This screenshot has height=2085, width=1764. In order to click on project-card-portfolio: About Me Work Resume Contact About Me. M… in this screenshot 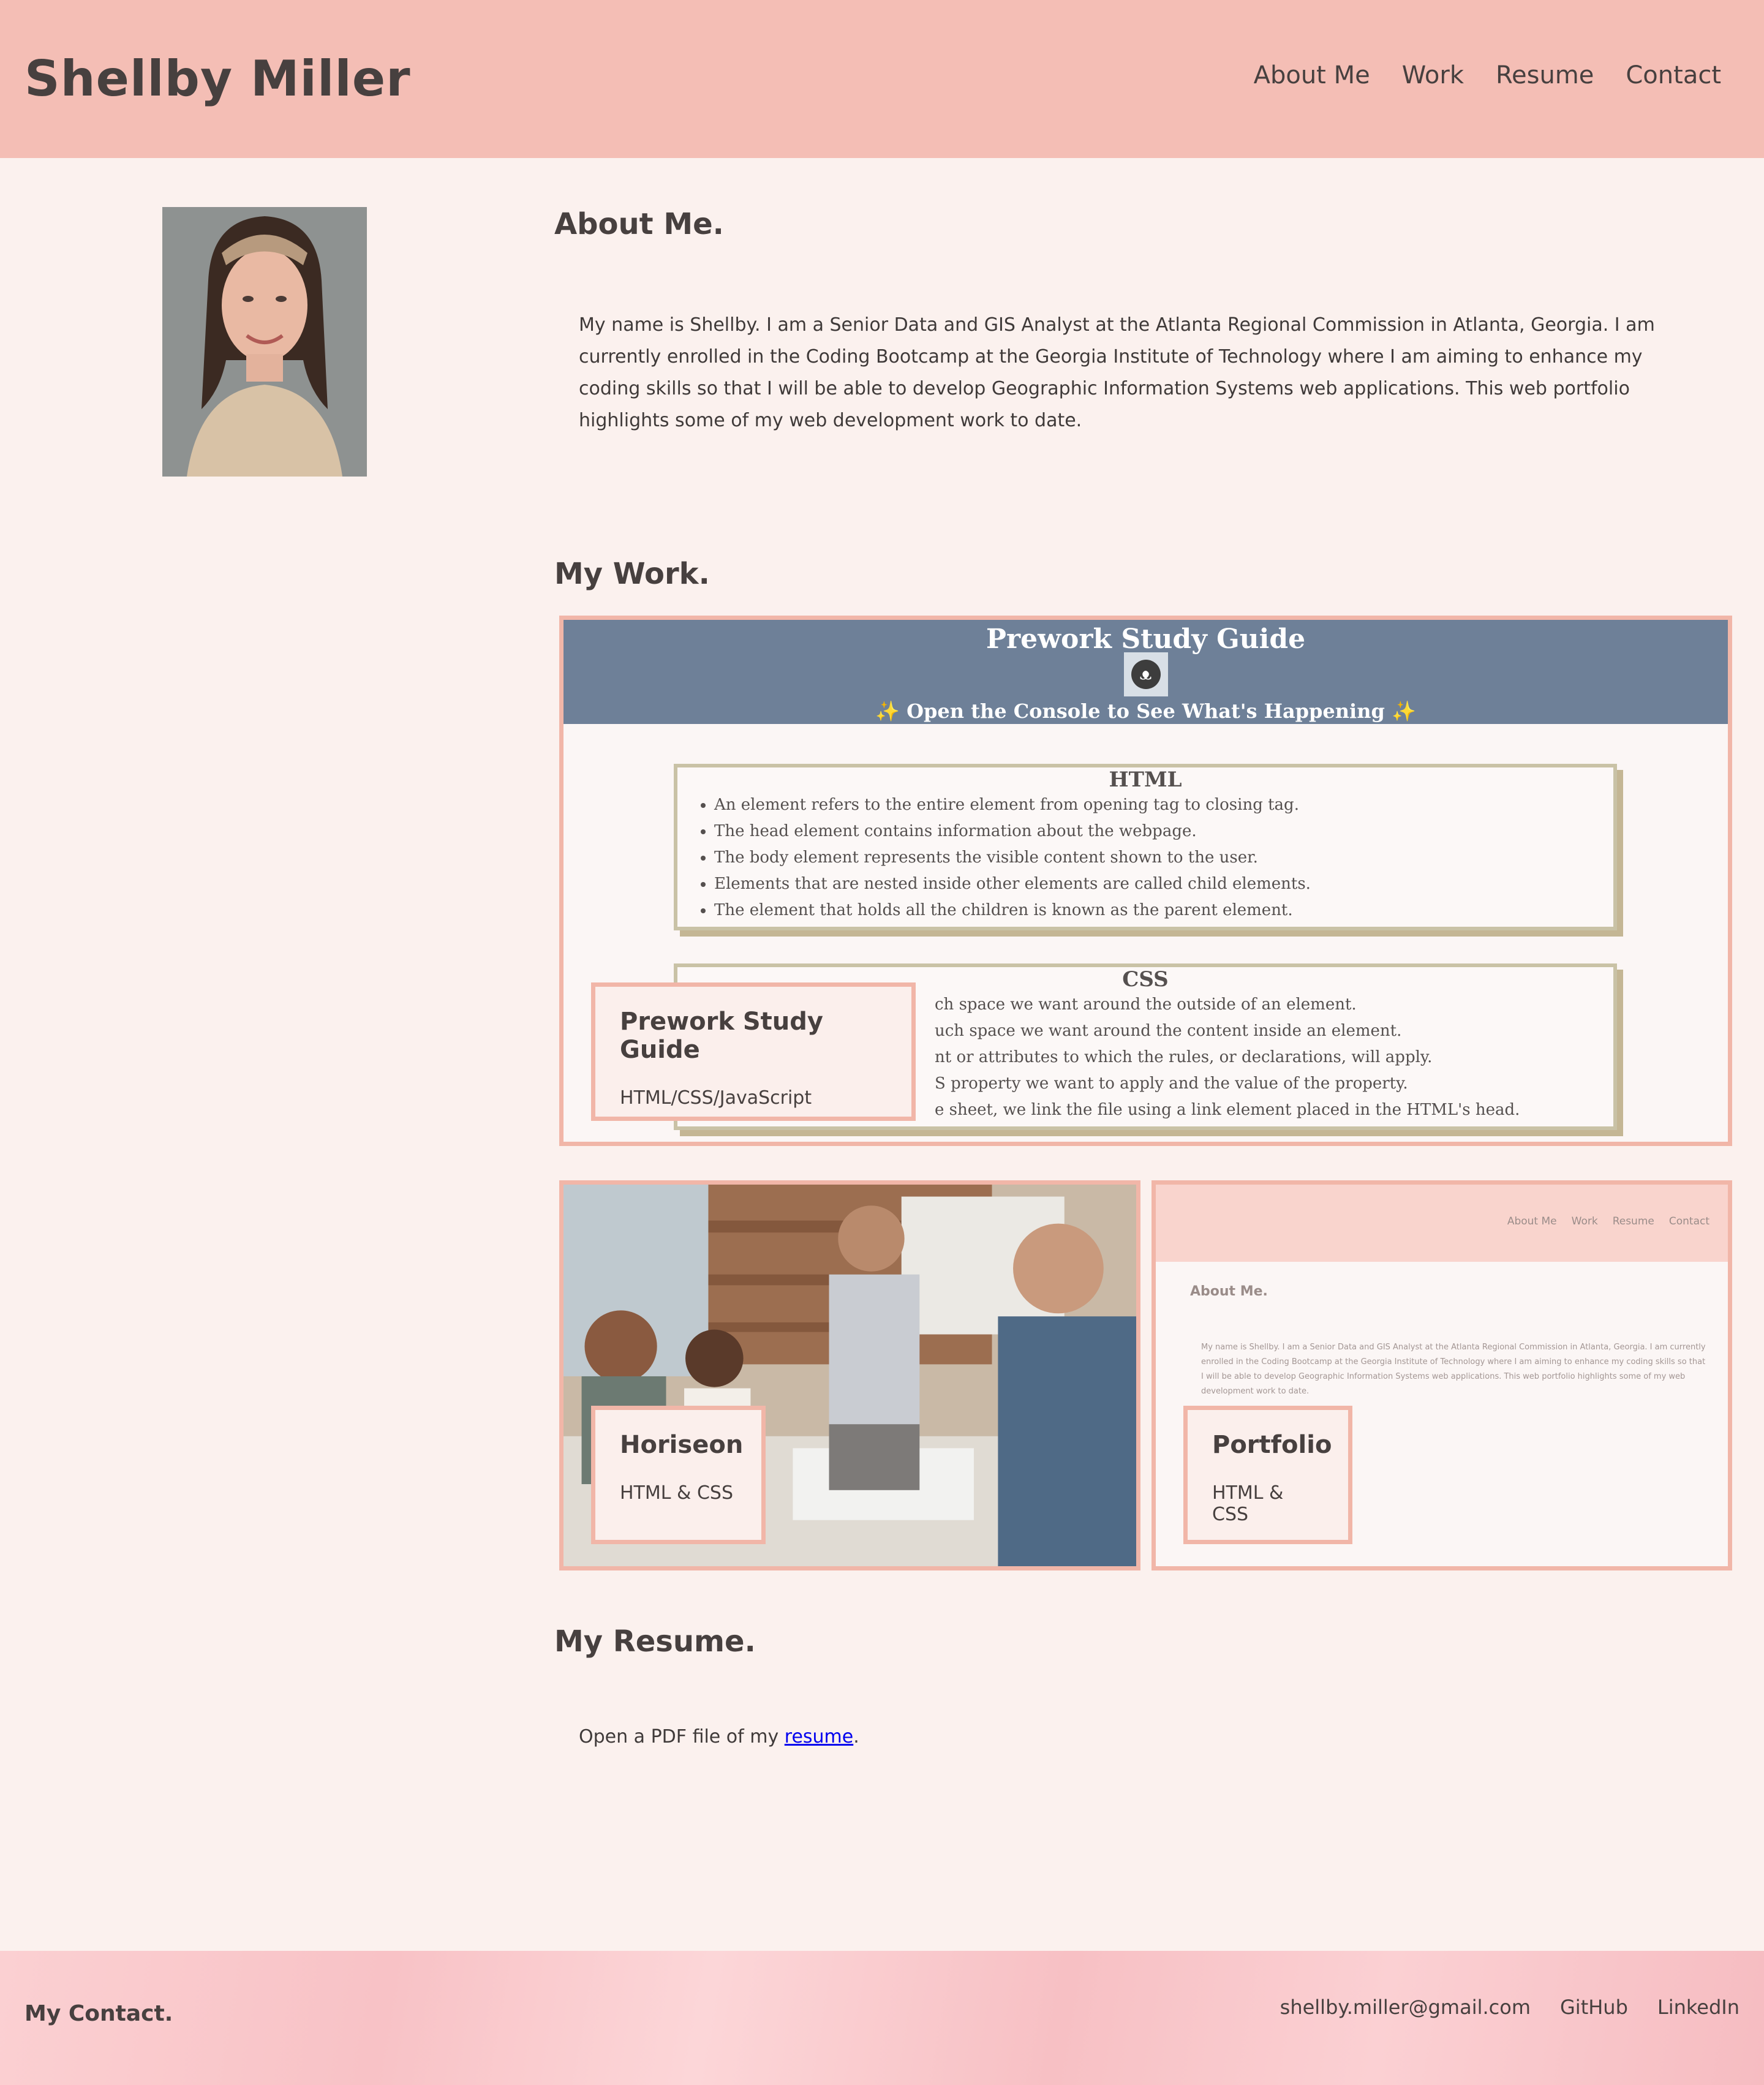, I will do `click(1442, 1375)`.